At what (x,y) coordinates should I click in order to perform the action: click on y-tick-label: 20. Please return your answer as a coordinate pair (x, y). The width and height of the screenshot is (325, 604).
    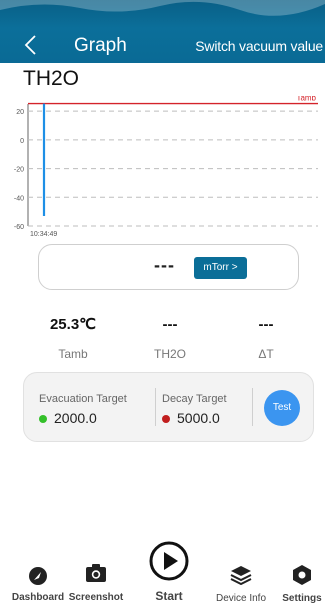
    Looking at the image, I should click on (20, 112).